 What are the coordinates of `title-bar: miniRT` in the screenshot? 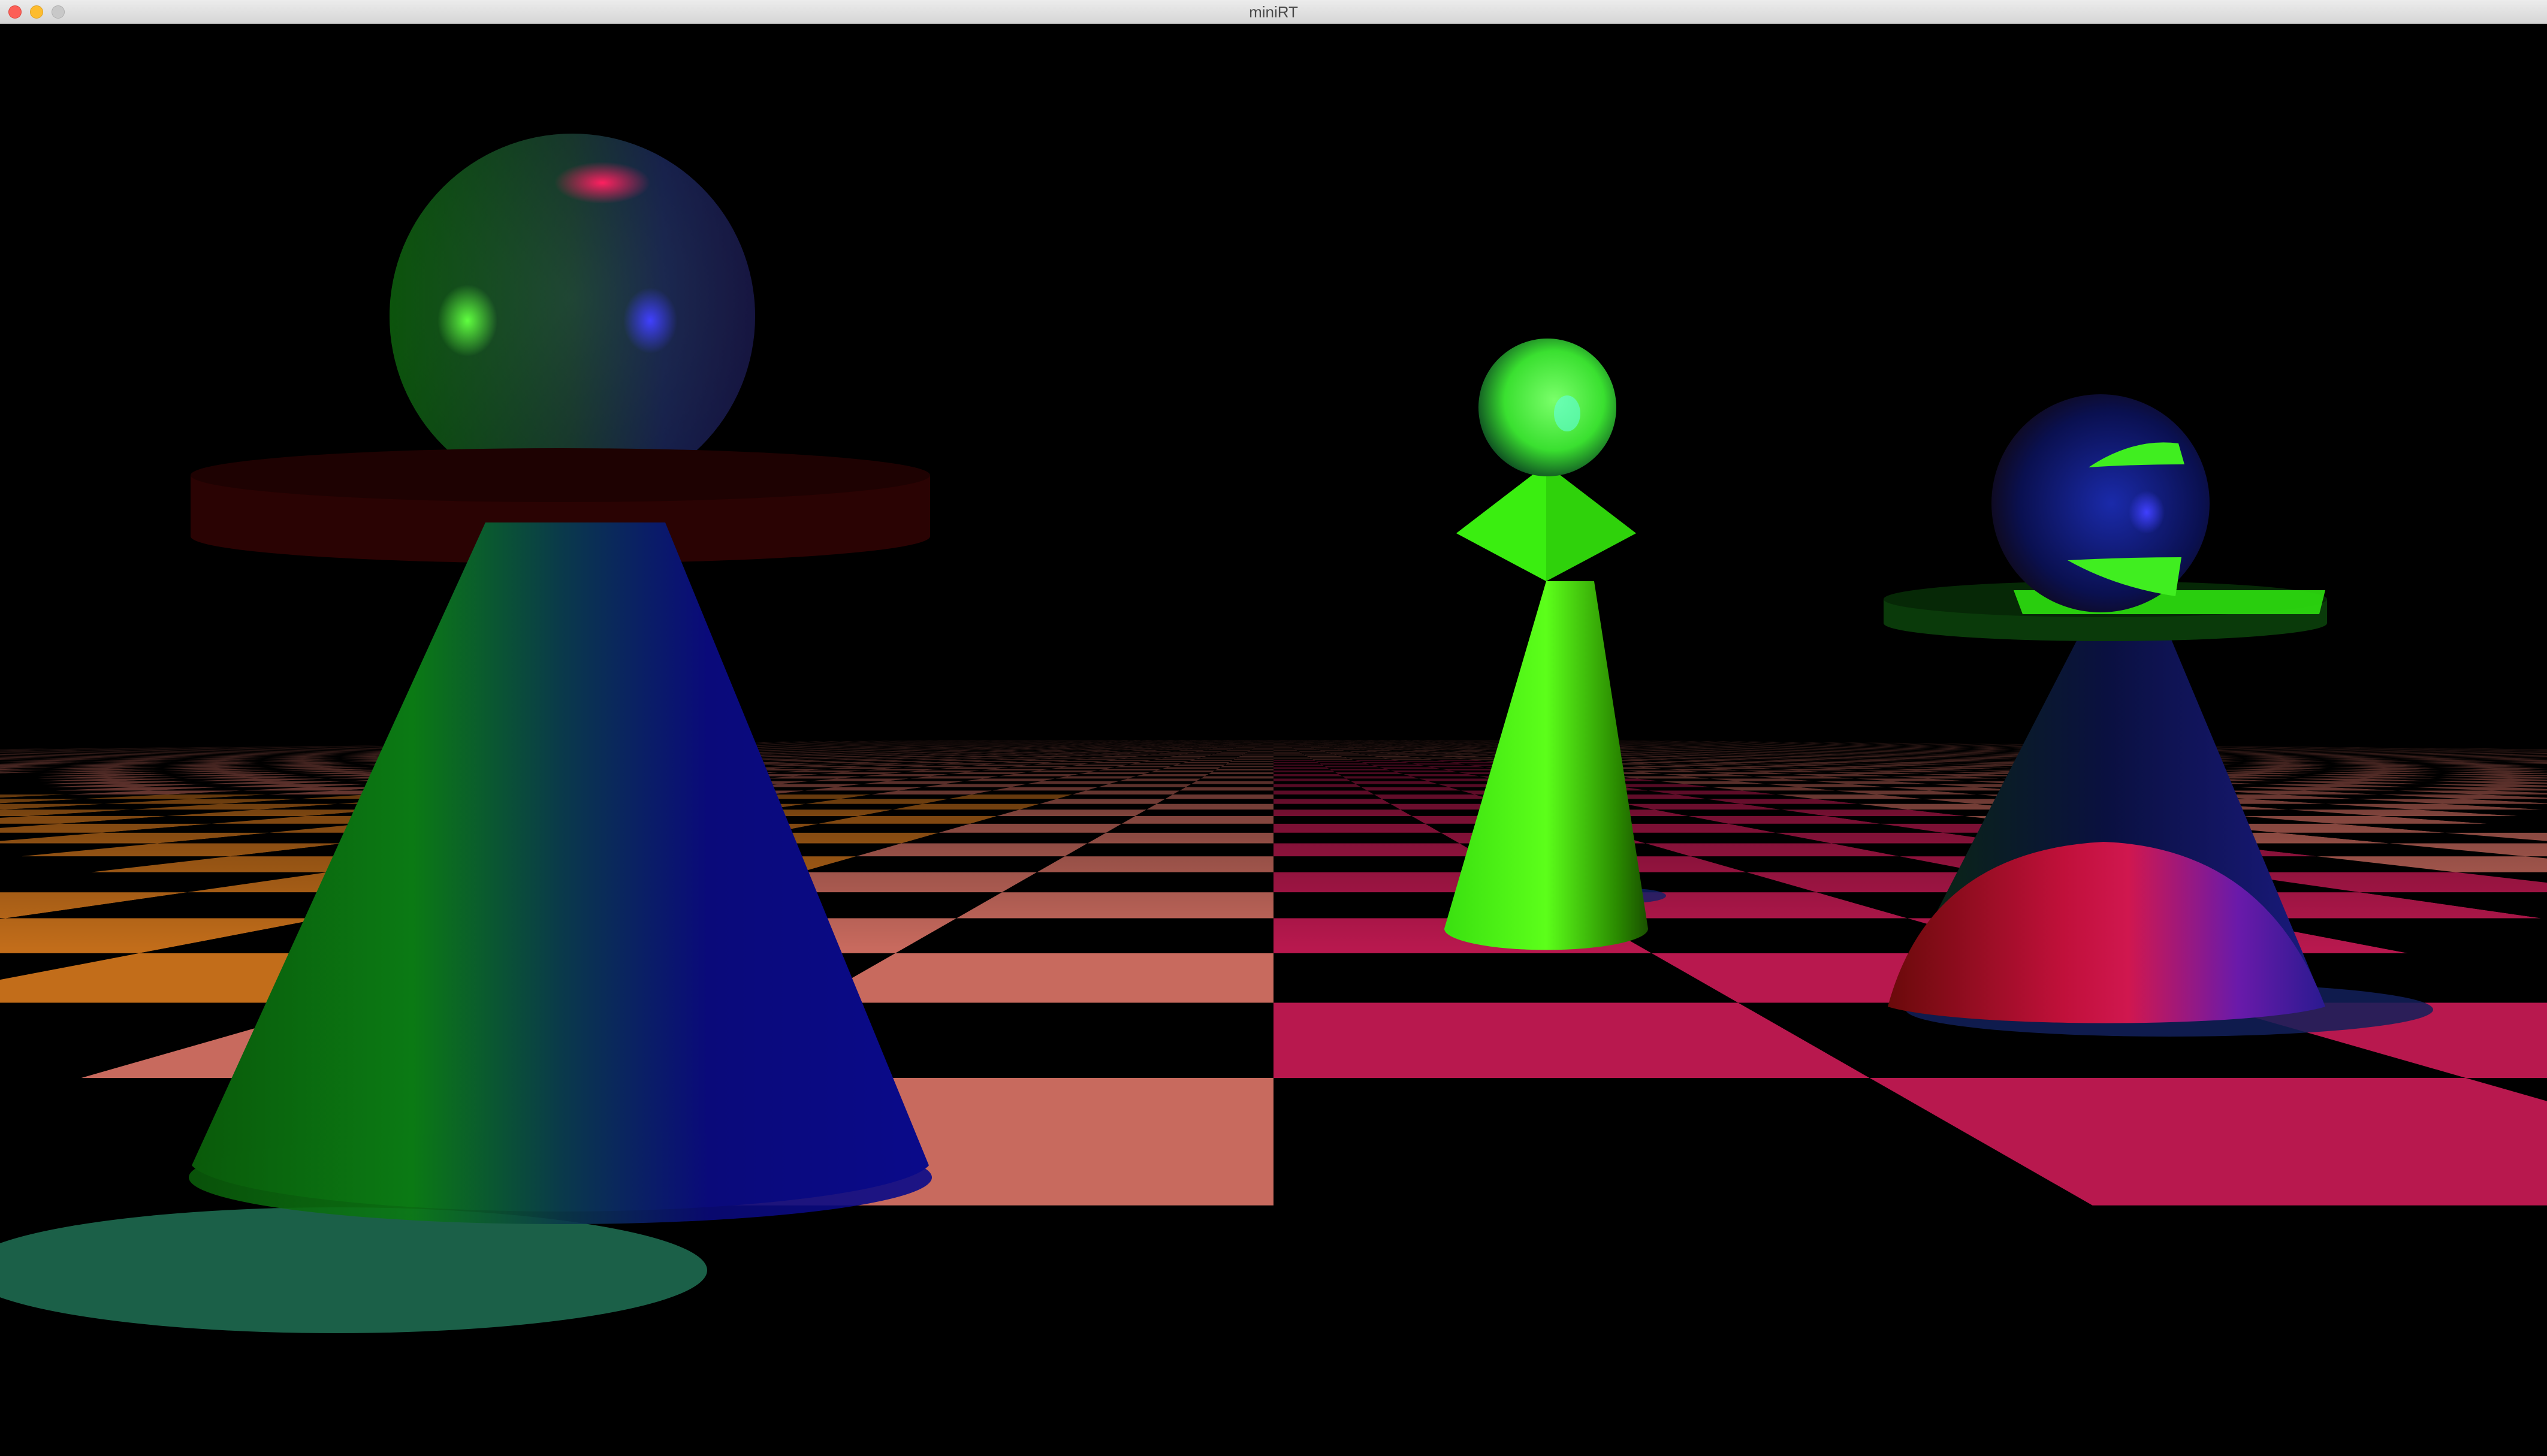 It's located at (1273, 12).